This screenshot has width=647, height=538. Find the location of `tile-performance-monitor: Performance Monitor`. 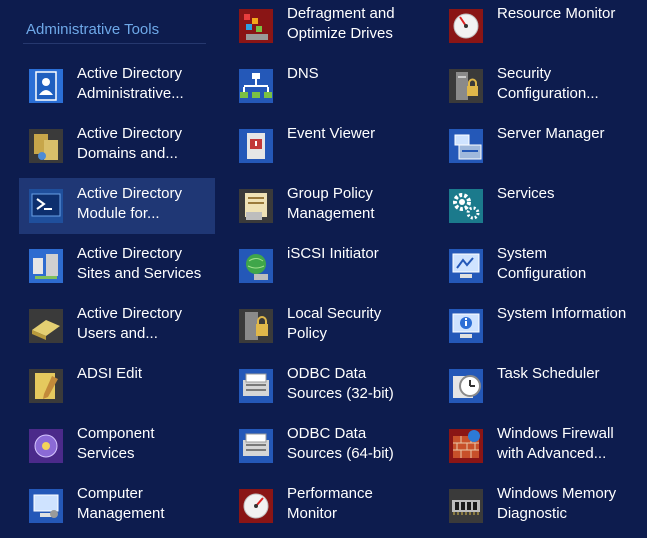

tile-performance-monitor: Performance Monitor is located at coordinates (327, 506).